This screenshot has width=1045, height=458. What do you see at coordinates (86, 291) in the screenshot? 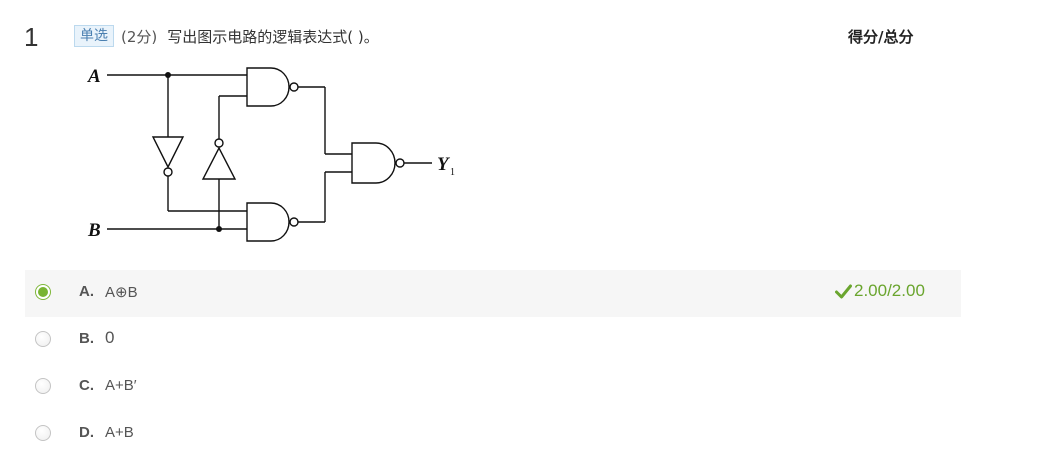
I see `option-letter: A.` at bounding box center [86, 291].